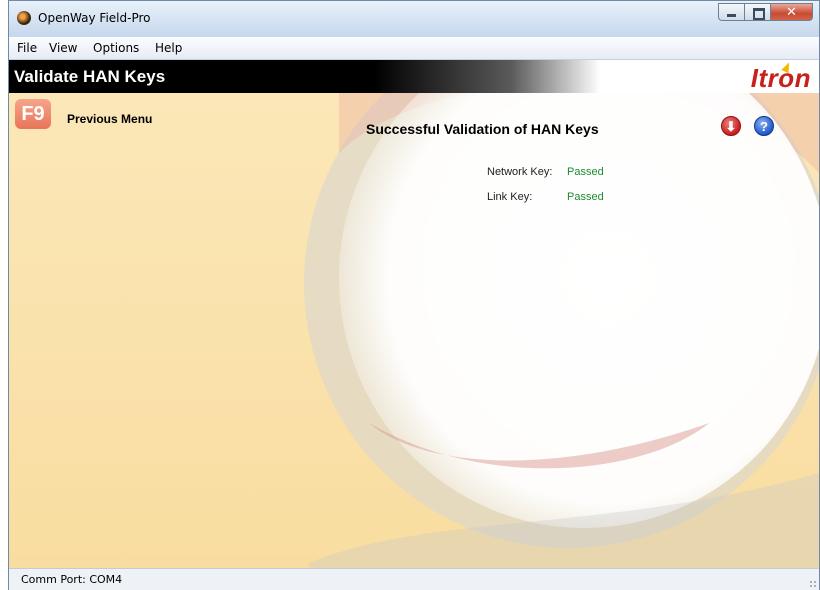 Image resolution: width=820 pixels, height=590 pixels. Describe the element at coordinates (813, 584) in the screenshot. I see `resize-grip-icon` at that location.